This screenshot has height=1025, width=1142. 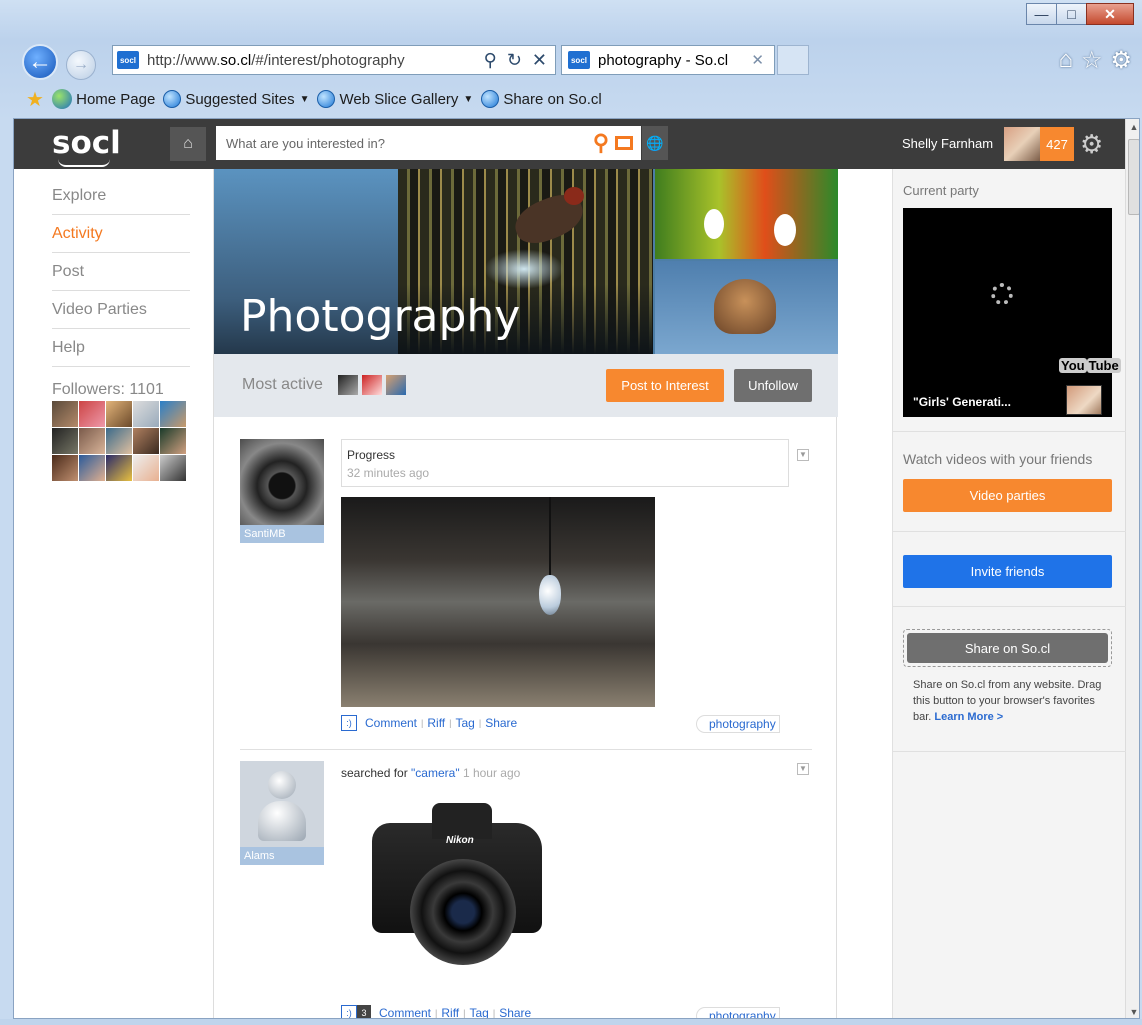 What do you see at coordinates (624, 143) in the screenshot?
I see `chat-icon` at bounding box center [624, 143].